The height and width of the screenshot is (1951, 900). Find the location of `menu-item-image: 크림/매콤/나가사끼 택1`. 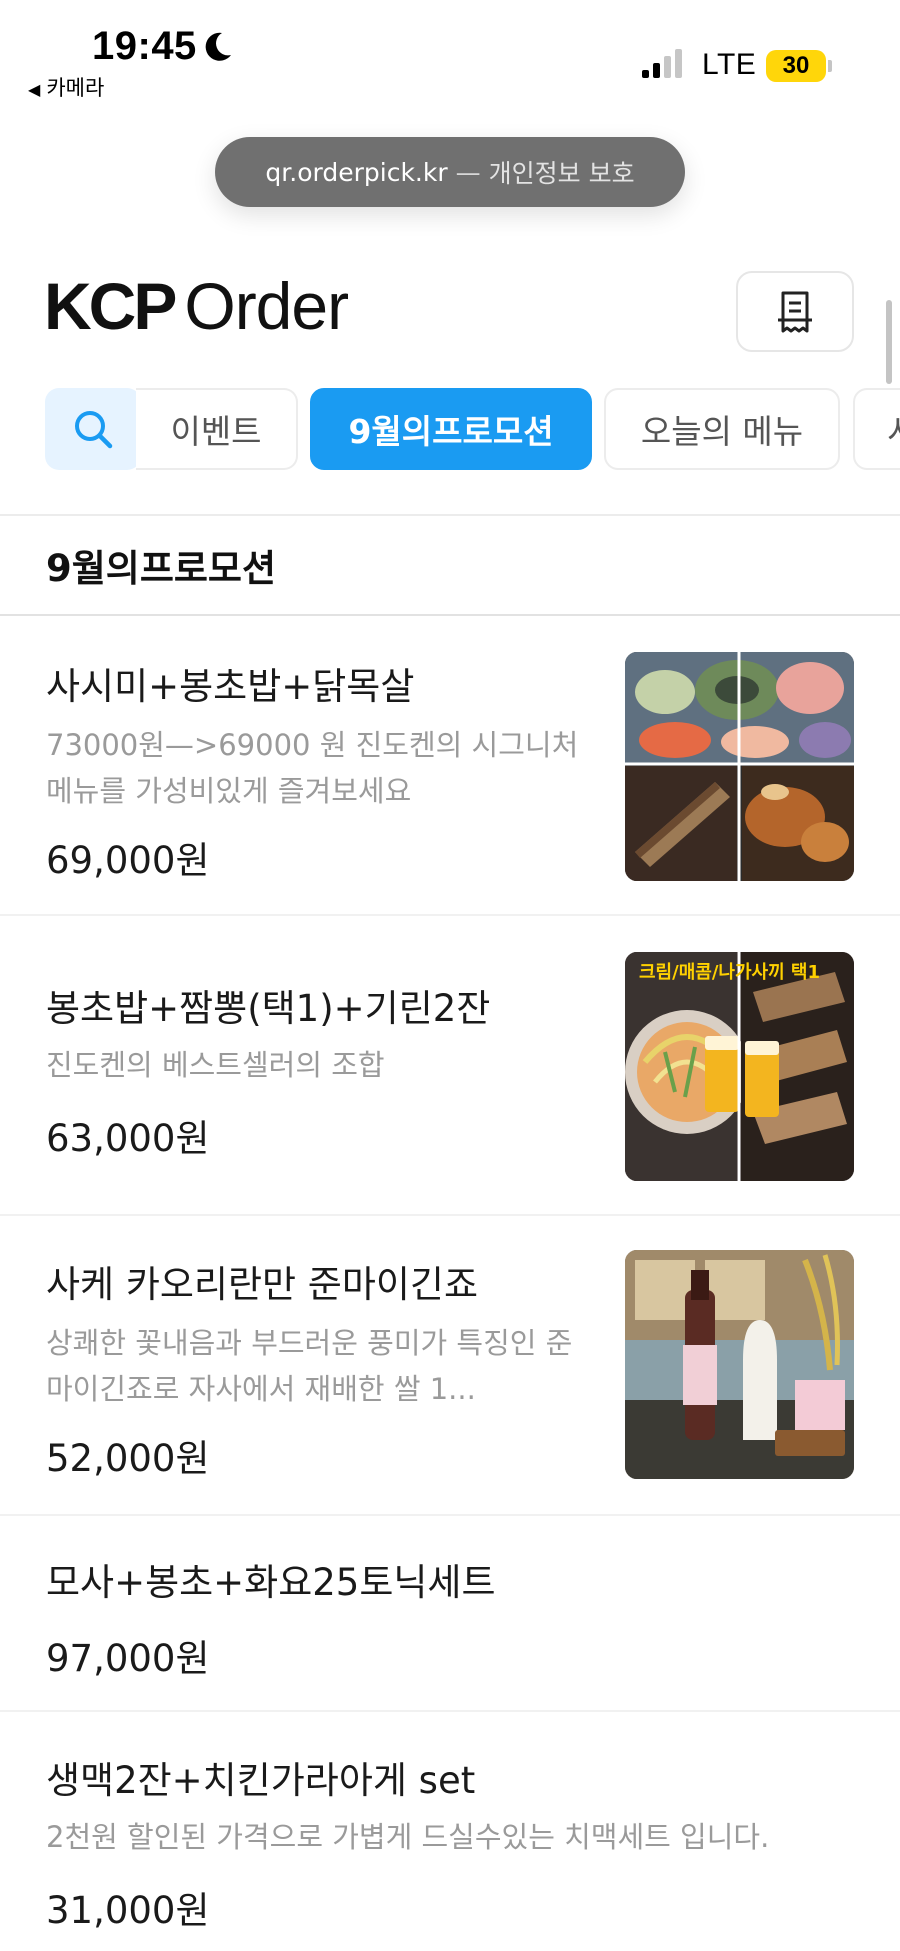

menu-item-image: 크림/매콤/나가사끼 택1 is located at coordinates (739, 1066).